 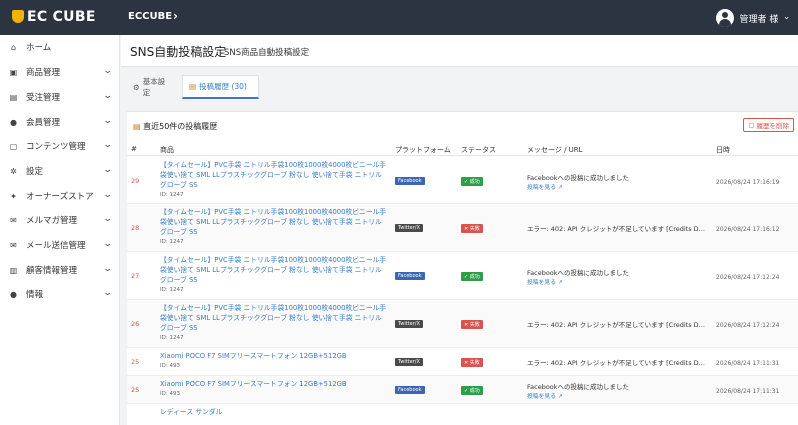 What do you see at coordinates (223, 86) in the screenshot?
I see `tab-label: 投稿履歴 (30)` at bounding box center [223, 86].